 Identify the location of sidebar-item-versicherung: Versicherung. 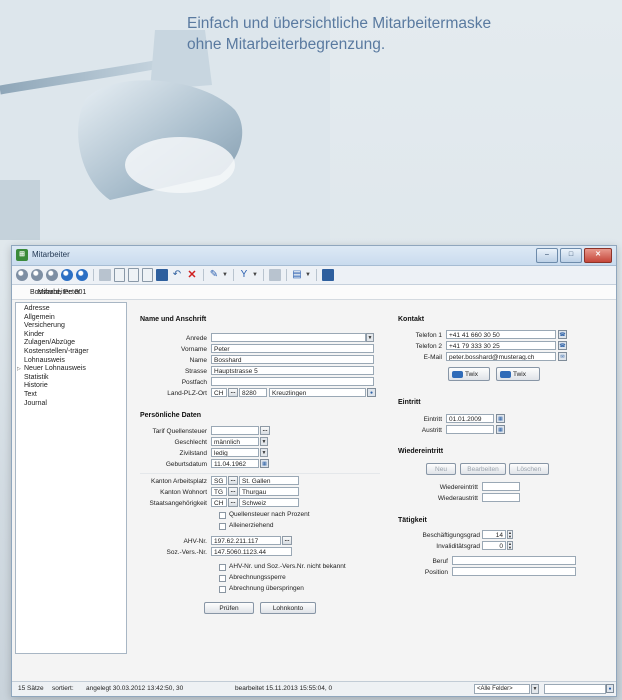
(71, 326).